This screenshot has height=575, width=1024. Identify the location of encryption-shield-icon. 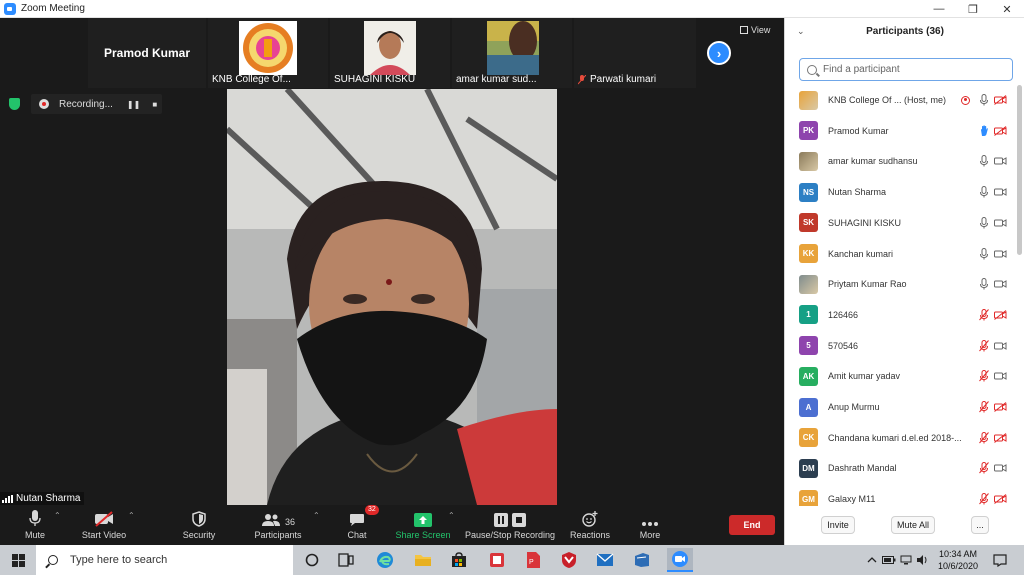
(14, 104).